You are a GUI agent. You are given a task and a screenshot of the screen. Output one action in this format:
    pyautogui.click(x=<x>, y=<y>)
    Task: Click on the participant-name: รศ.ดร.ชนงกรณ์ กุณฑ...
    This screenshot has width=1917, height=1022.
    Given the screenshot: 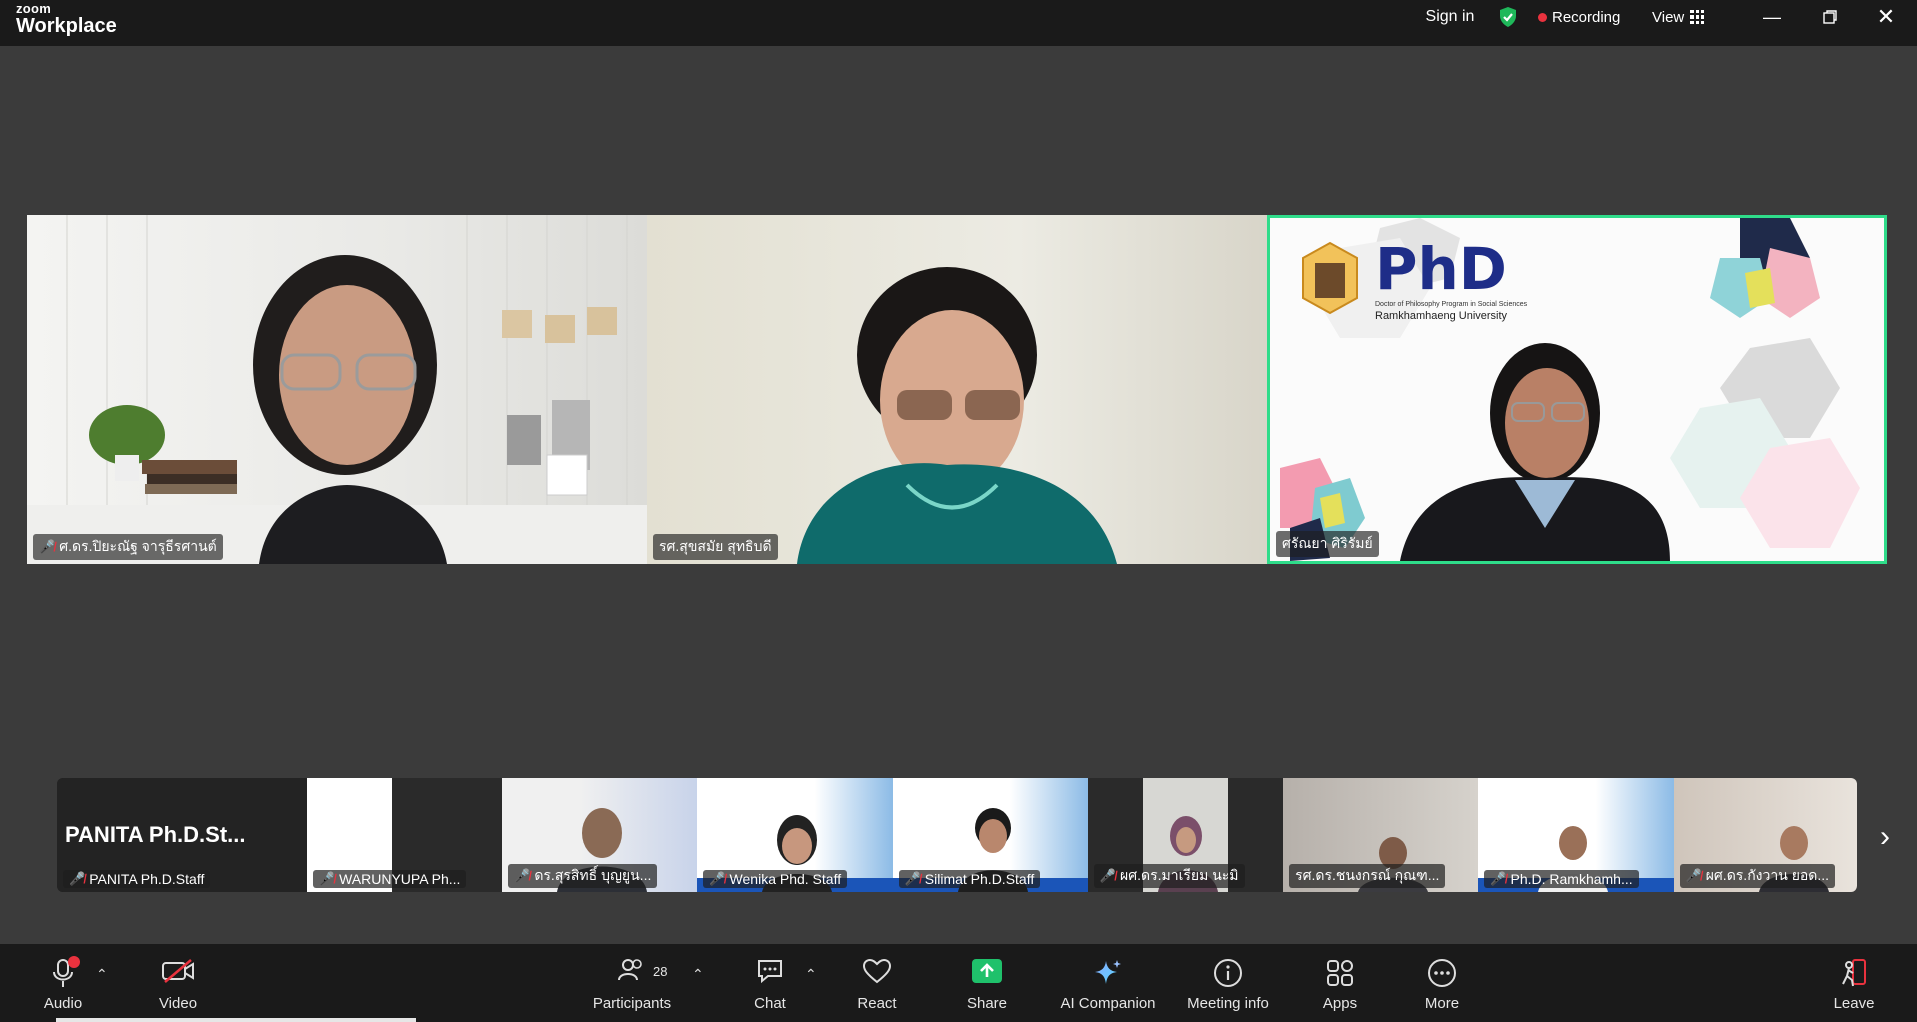 What is the action you would take?
    pyautogui.click(x=1367, y=875)
    